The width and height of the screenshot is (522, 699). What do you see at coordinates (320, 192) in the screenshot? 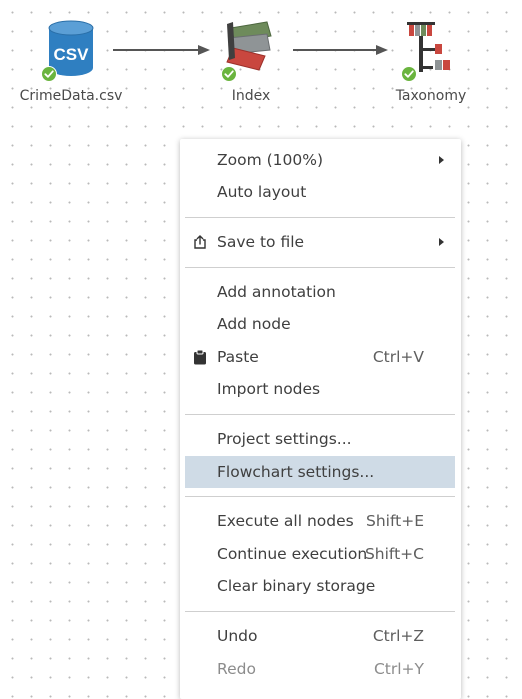
I see `menu-item-auto-layout: Auto layout` at bounding box center [320, 192].